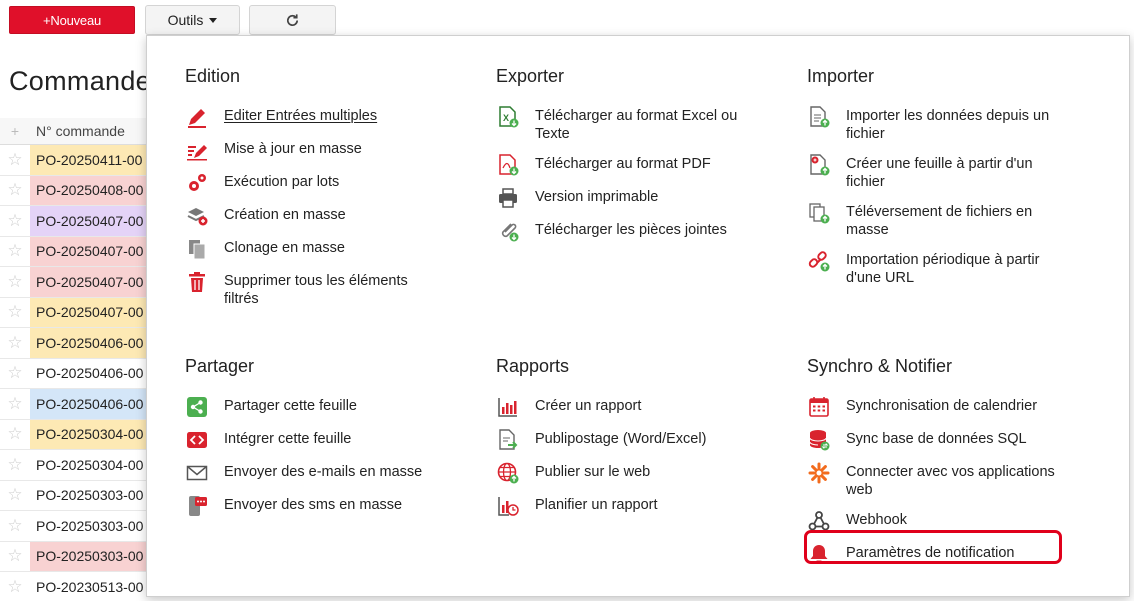 The image size is (1134, 601). Describe the element at coordinates (636, 231) in the screenshot. I see `menu-item-download-attachments: Télécharger les pièces jointes` at that location.